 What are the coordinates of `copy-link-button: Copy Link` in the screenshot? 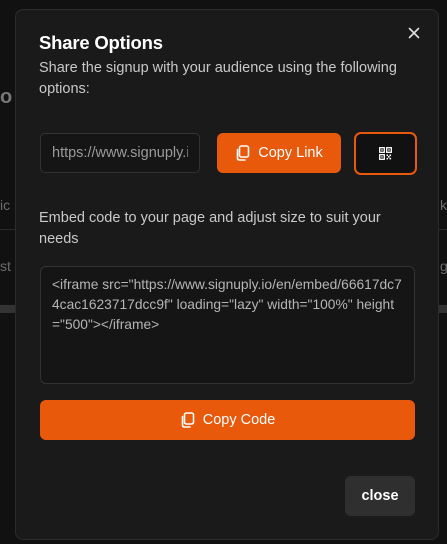 It's located at (279, 153).